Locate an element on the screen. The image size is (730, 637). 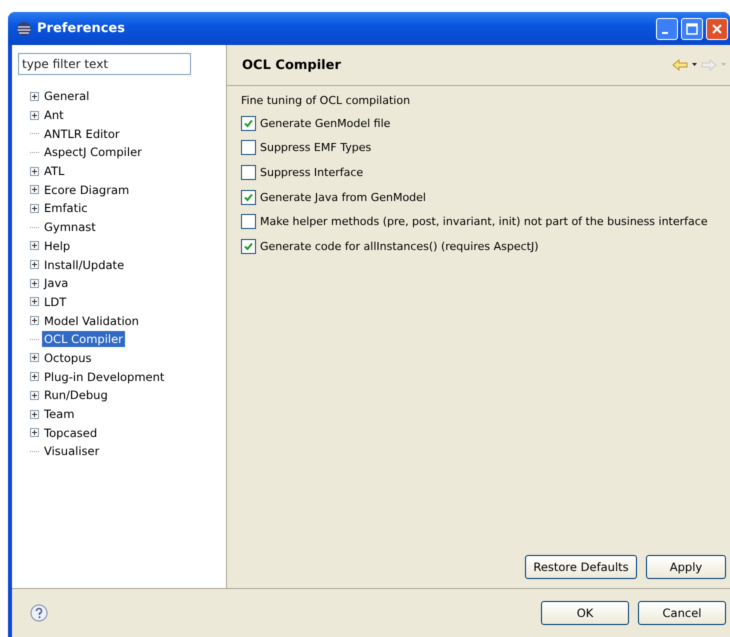
option-label: Generate code for allInstances() (requires AspectJ) is located at coordinates (399, 246).